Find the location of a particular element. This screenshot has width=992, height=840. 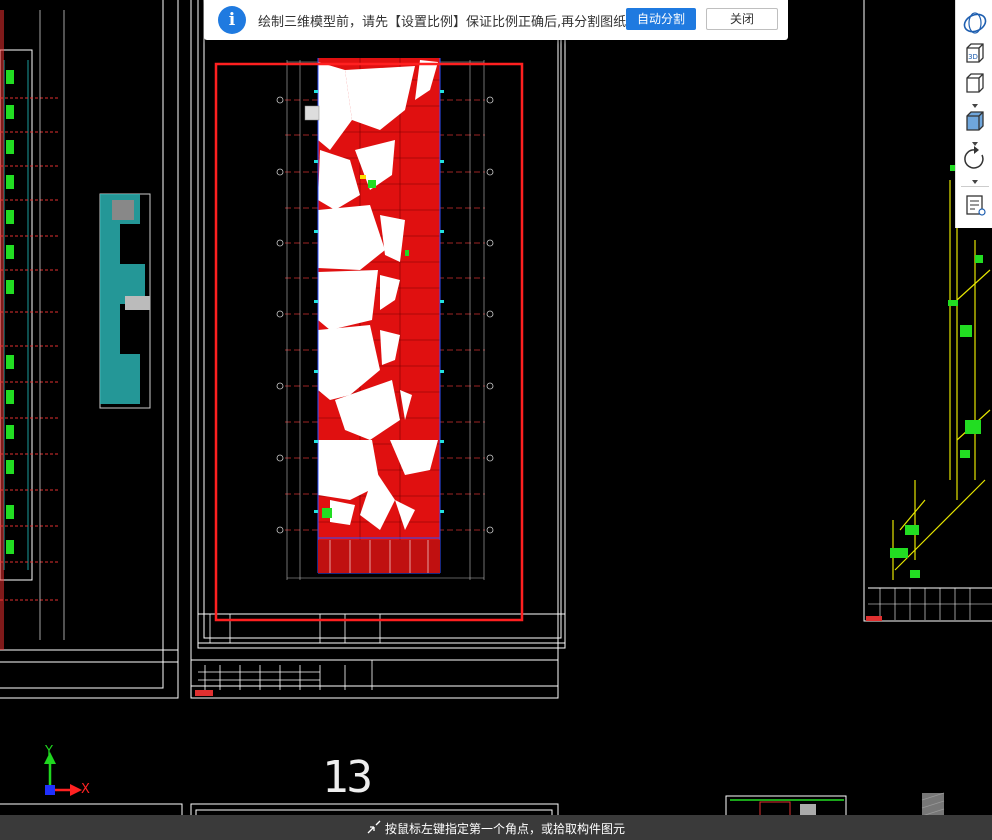

auto-split-button: 自动分割 is located at coordinates (661, 19).